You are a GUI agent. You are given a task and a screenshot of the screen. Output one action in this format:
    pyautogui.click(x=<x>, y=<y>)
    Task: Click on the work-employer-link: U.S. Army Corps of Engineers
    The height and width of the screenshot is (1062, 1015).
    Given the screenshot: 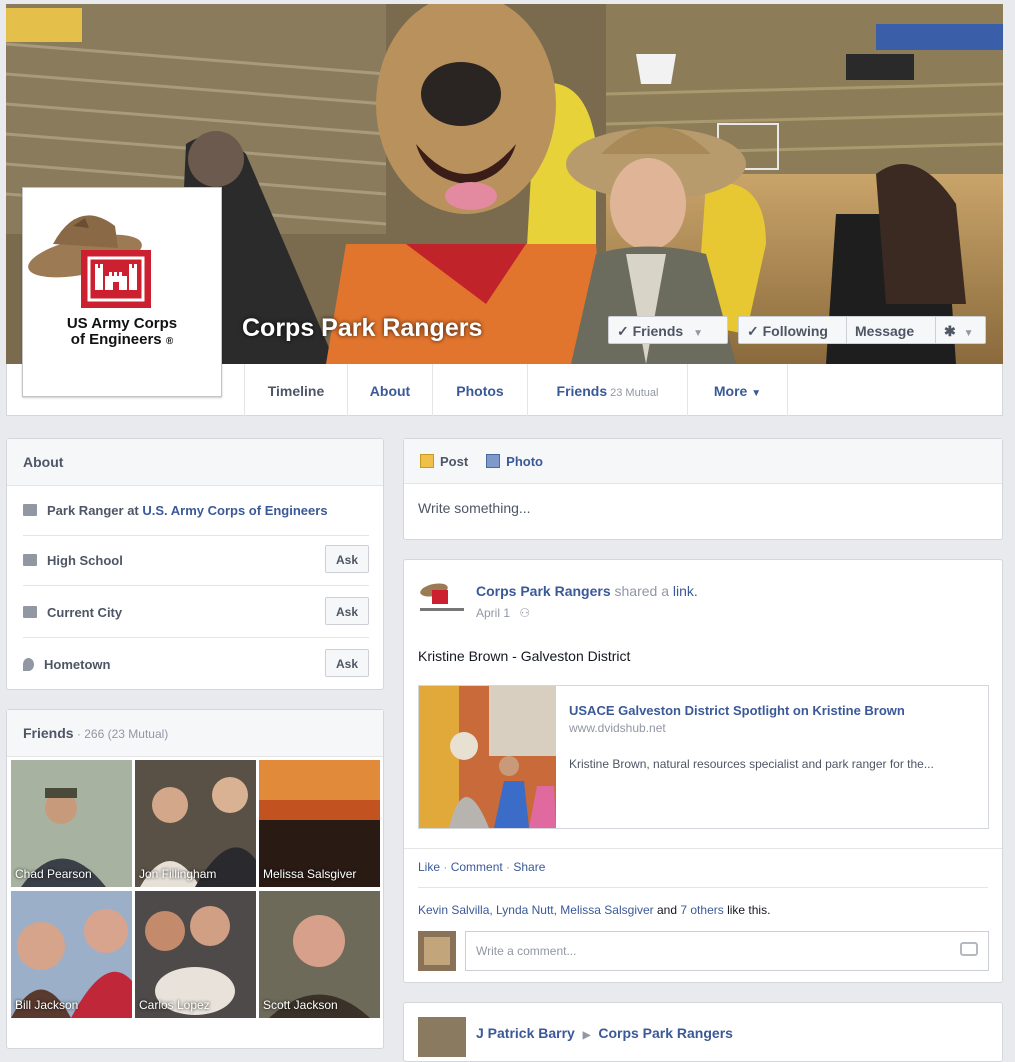 What is the action you would take?
    pyautogui.click(x=234, y=510)
    